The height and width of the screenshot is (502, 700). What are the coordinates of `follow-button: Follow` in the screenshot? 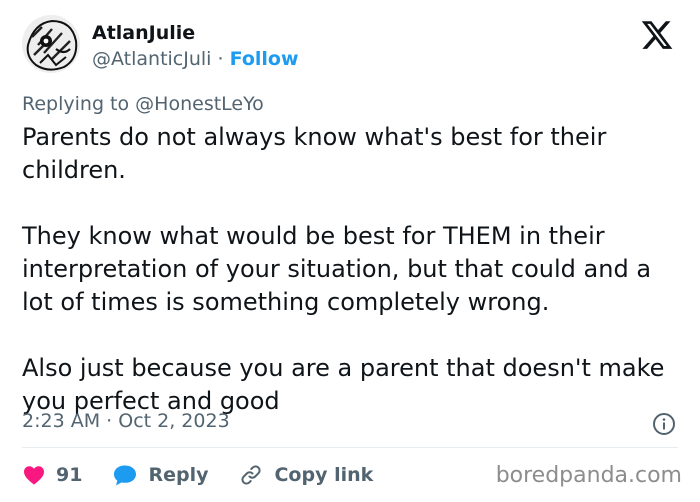 It's located at (264, 59).